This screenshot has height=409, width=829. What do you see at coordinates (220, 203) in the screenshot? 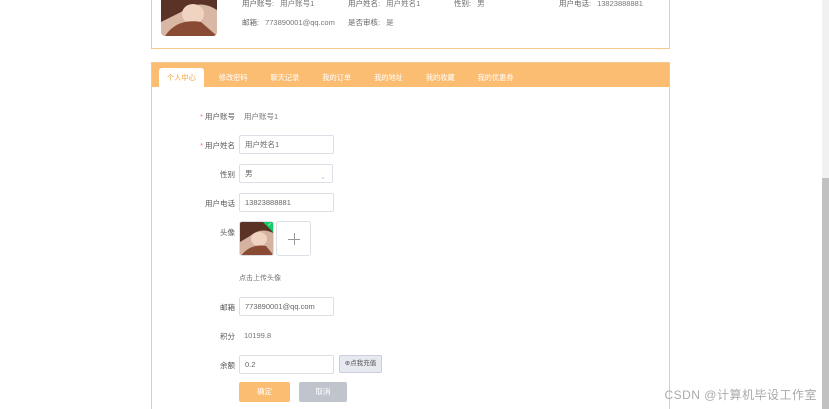
I see `phone-label: 用户电话` at bounding box center [220, 203].